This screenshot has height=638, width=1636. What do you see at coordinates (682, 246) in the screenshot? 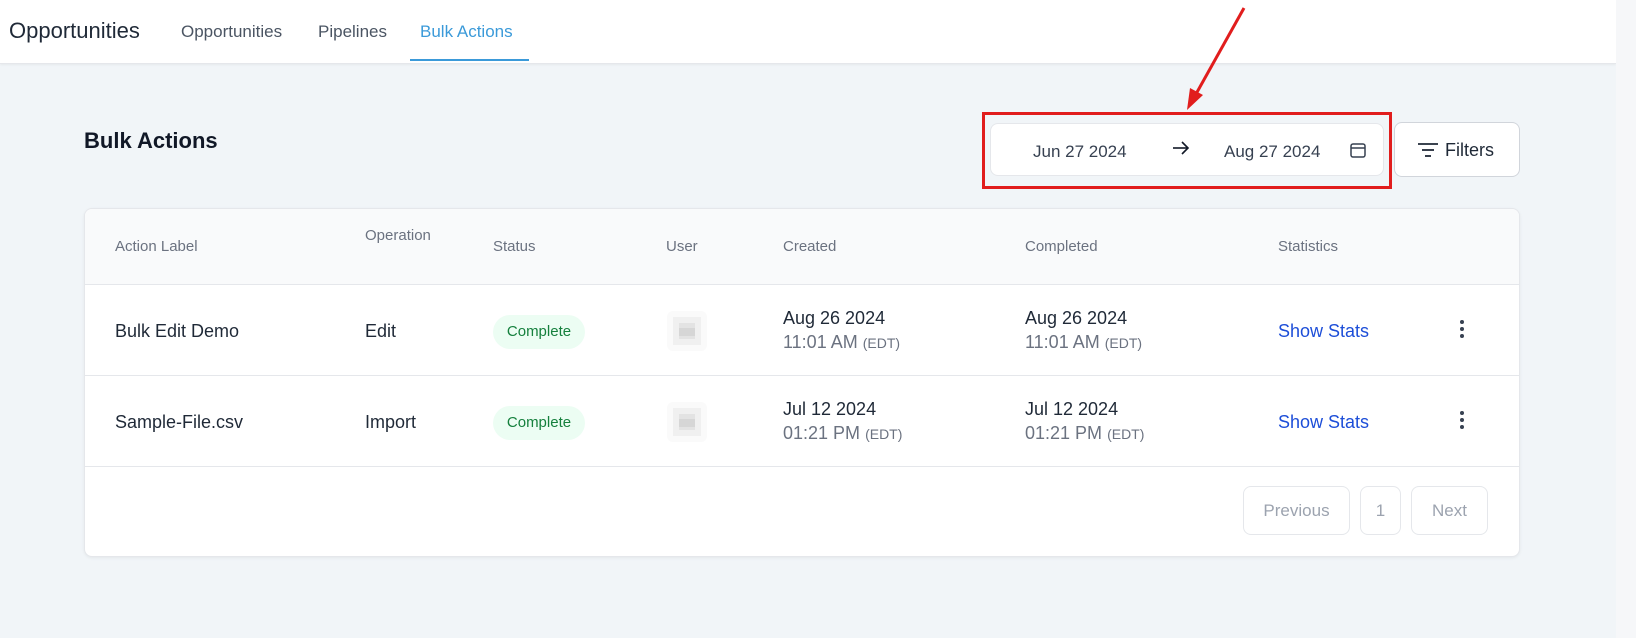
I see `column-header-user: User` at bounding box center [682, 246].